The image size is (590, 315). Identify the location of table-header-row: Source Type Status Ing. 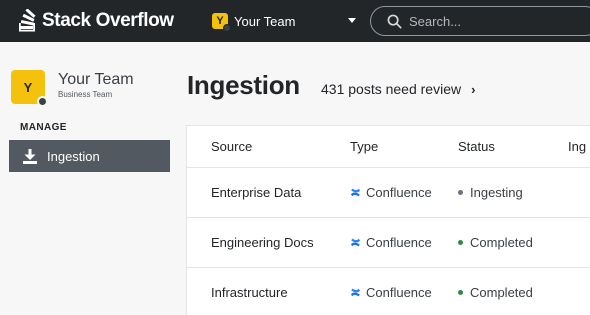
(388, 147).